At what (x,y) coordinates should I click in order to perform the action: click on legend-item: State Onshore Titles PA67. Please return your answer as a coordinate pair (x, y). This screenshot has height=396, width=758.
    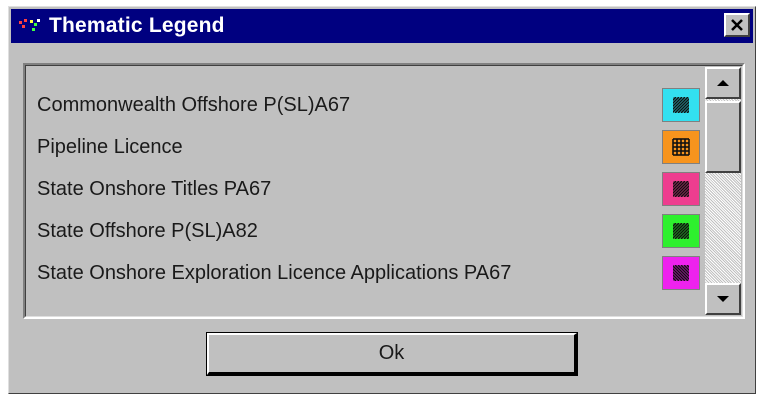
    Looking at the image, I should click on (374, 189).